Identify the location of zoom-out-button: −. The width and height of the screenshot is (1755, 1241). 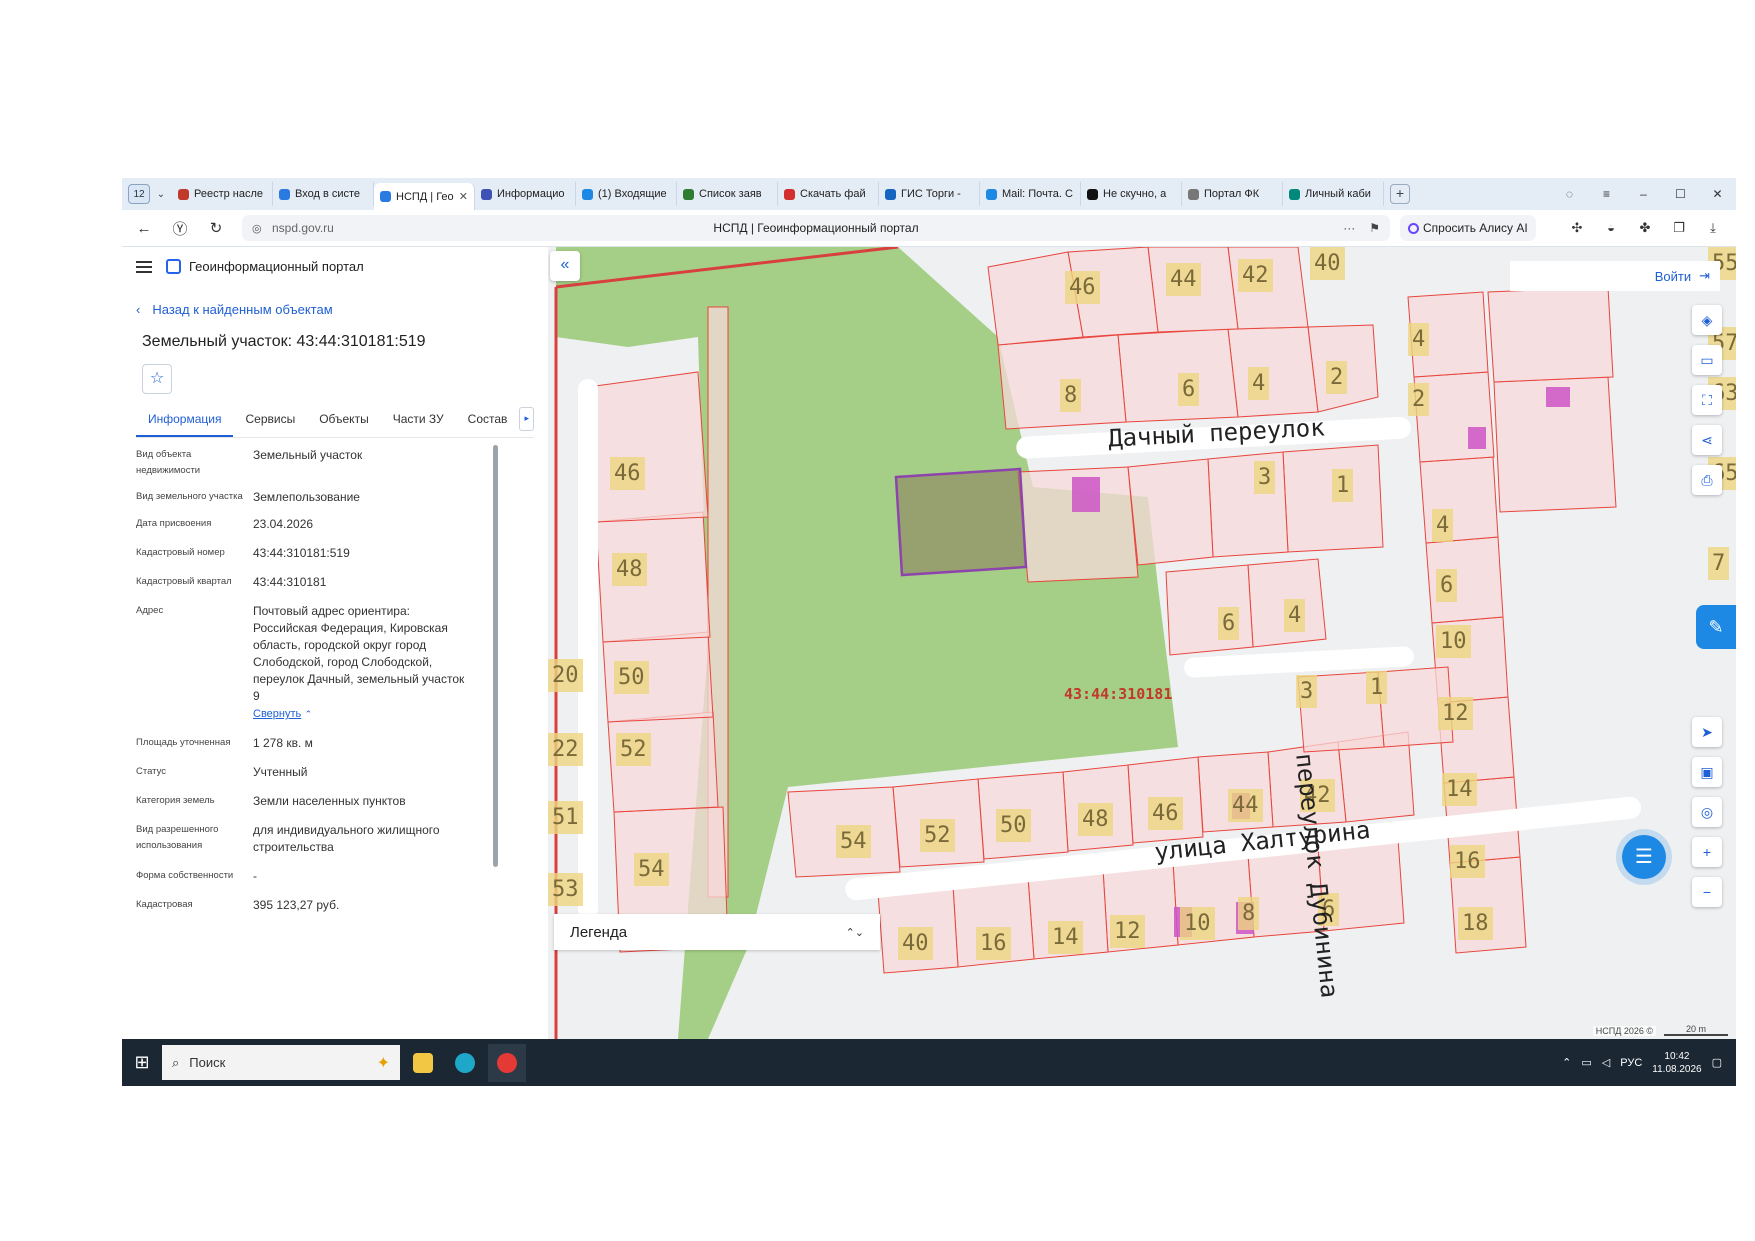
(1707, 892).